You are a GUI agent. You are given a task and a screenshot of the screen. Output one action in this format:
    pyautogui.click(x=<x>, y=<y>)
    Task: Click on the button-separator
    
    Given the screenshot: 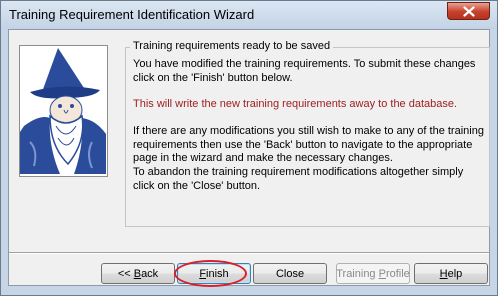 What is the action you would take?
    pyautogui.click(x=249, y=253)
    